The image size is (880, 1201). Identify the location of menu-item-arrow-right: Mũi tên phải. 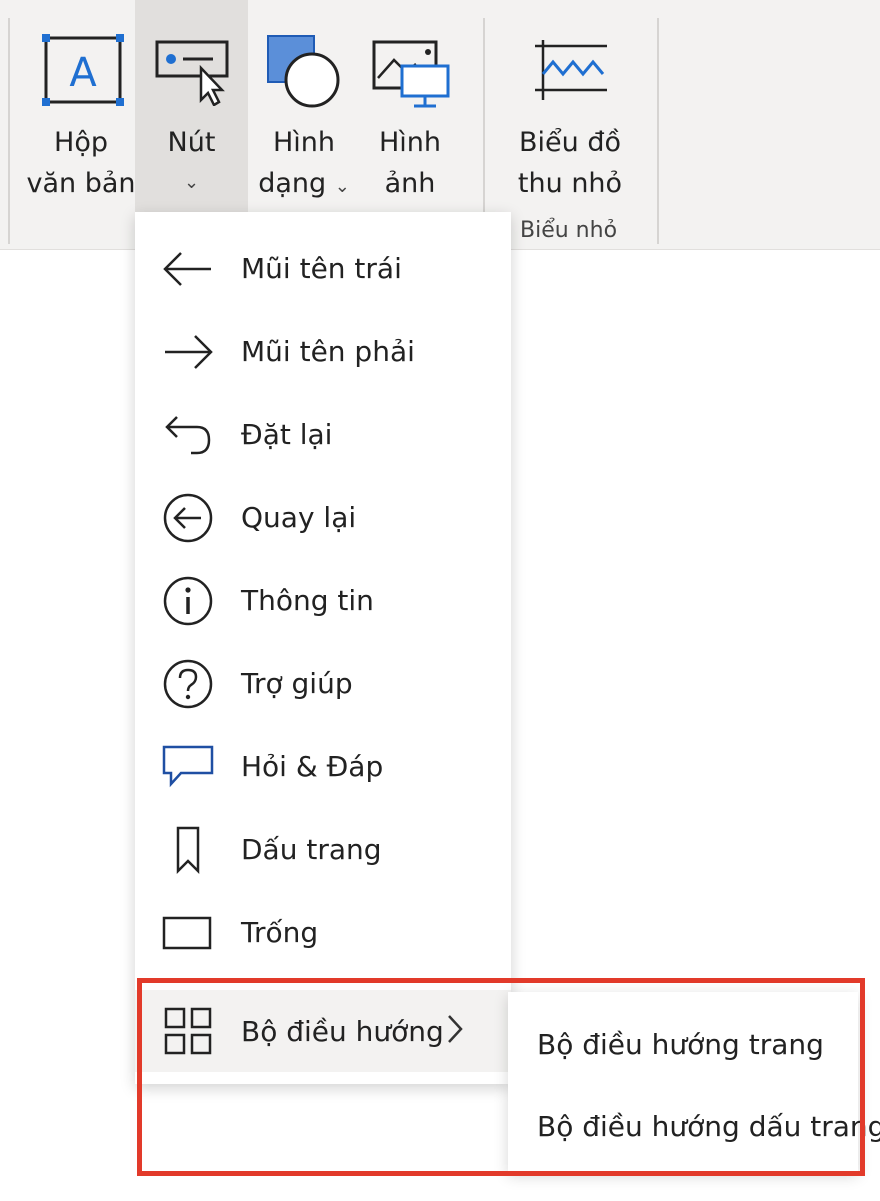
(323, 351).